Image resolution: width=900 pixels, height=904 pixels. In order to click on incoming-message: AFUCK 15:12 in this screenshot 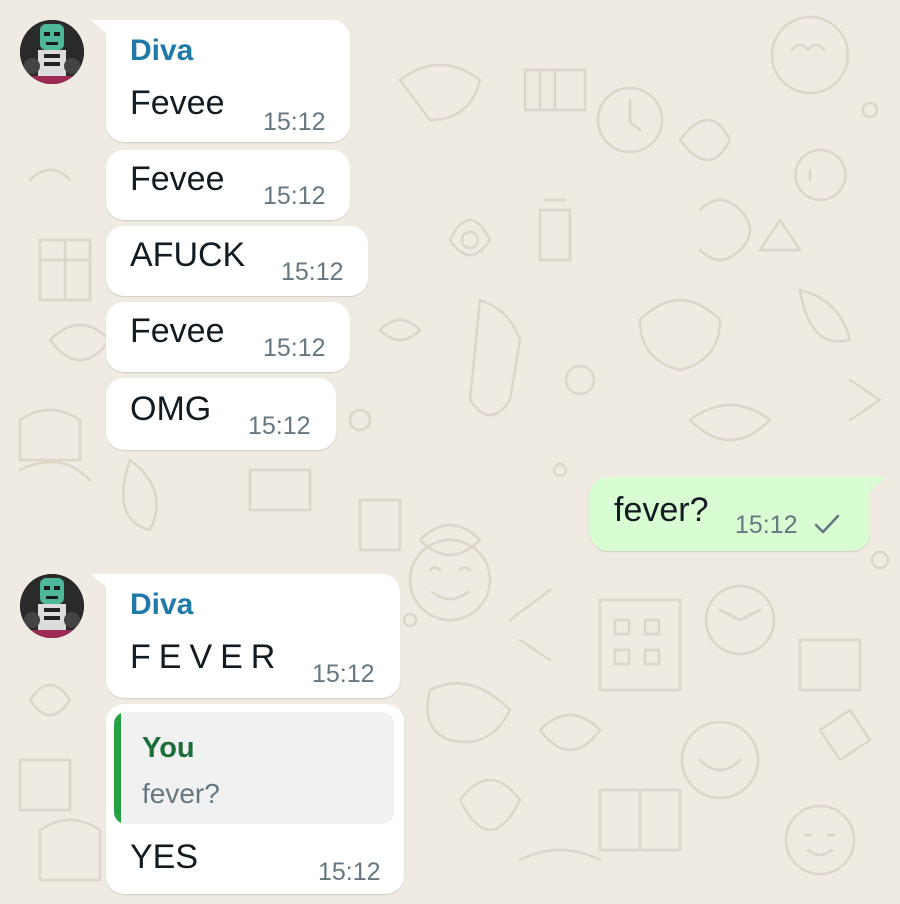, I will do `click(237, 261)`.